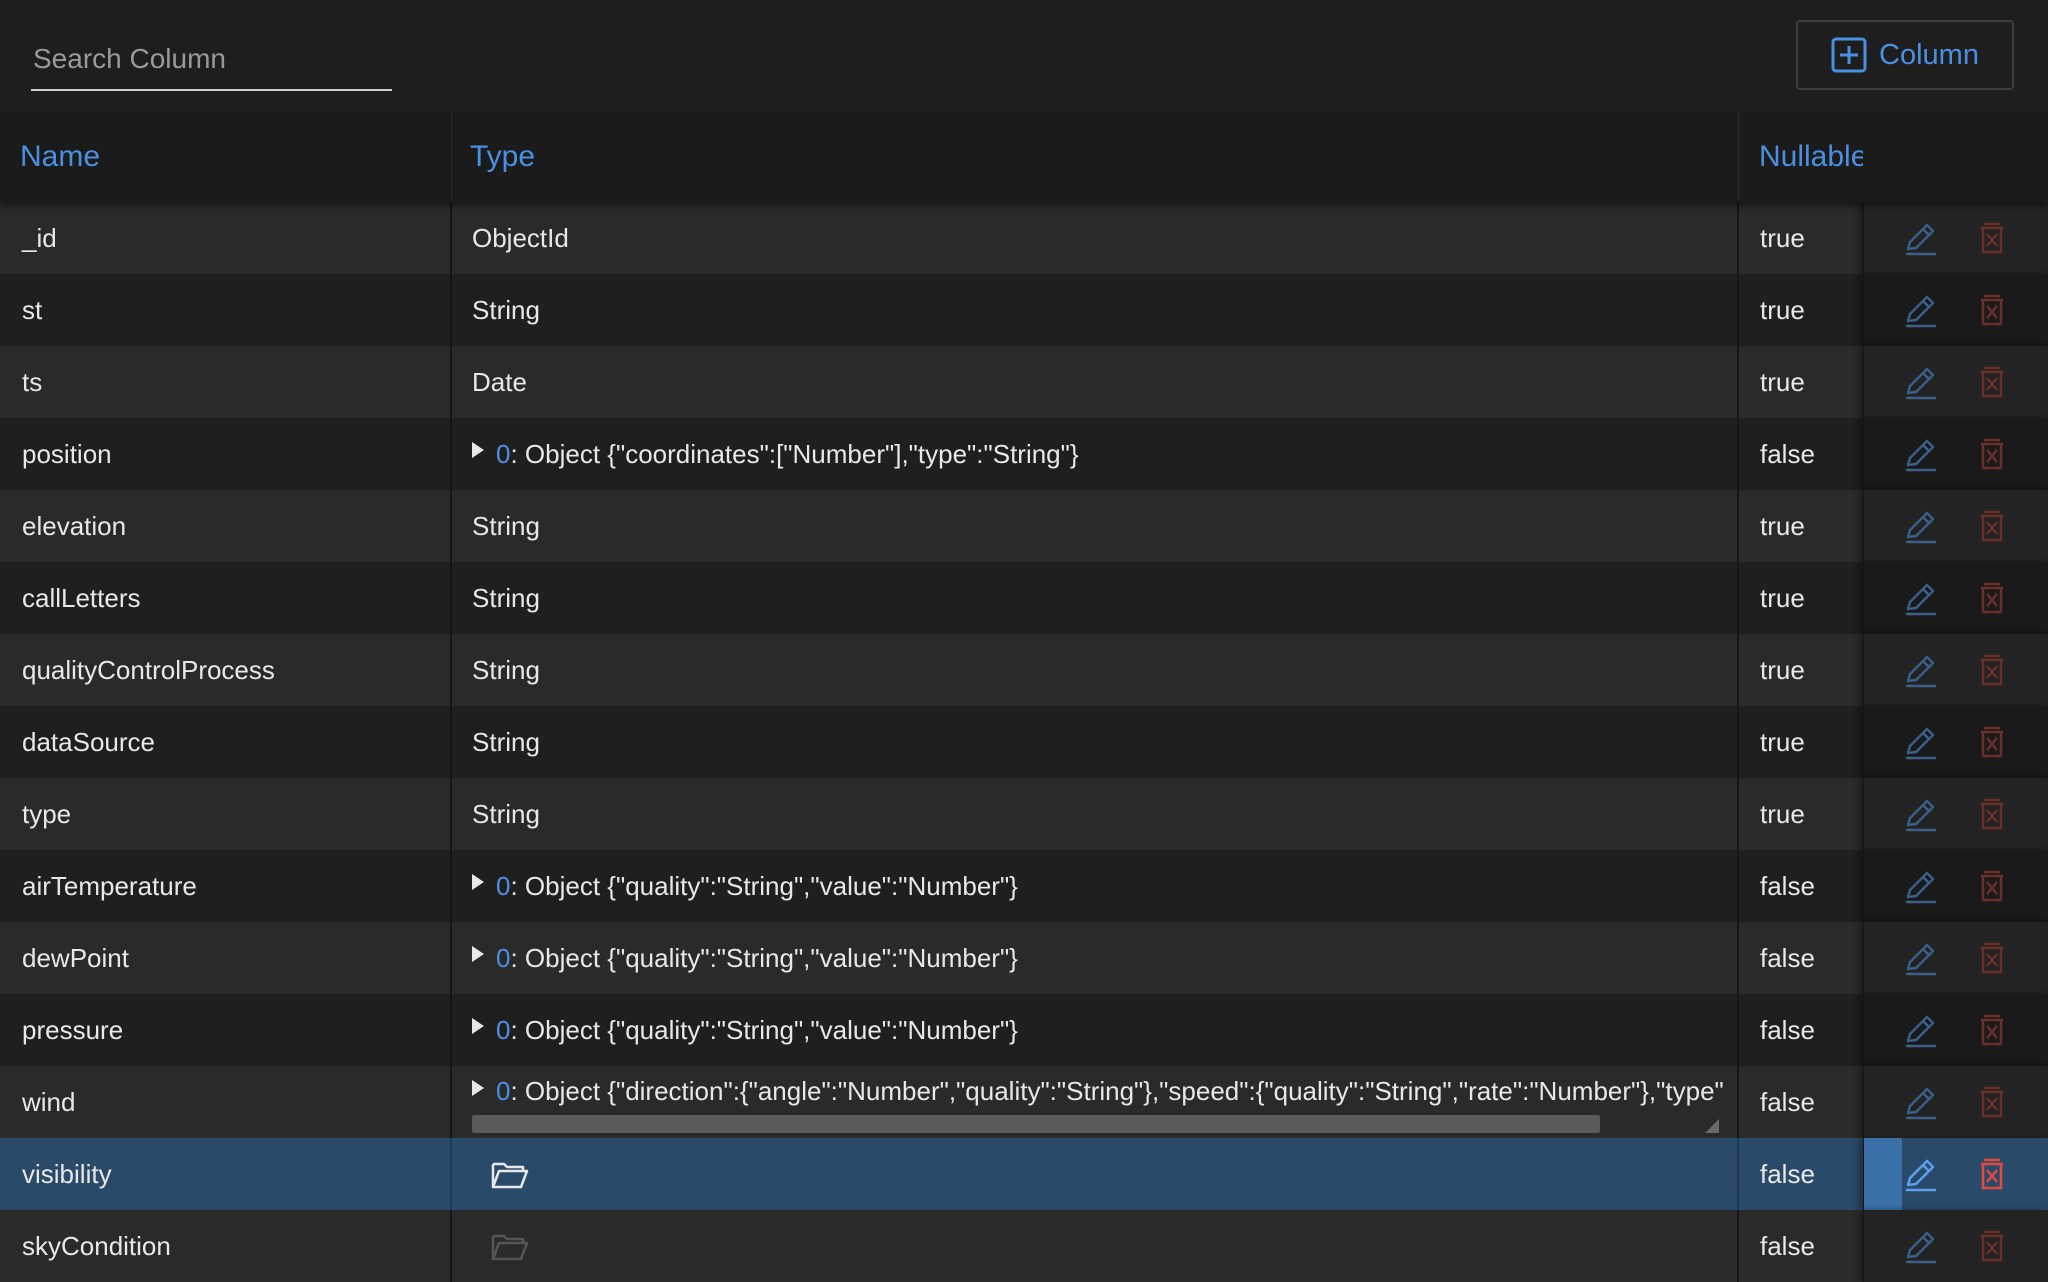  I want to click on table-row: _id ObjectId true, so click(1024, 238).